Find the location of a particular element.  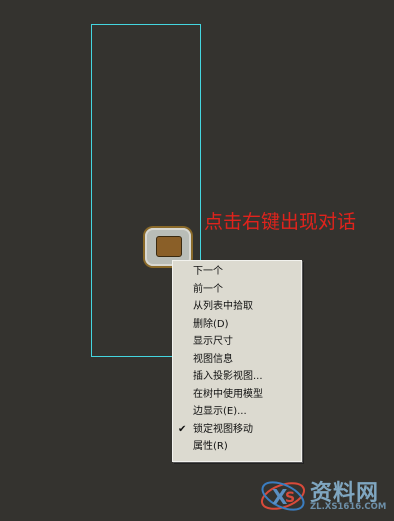

menu-item-view-info: 视图信息 is located at coordinates (237, 360).